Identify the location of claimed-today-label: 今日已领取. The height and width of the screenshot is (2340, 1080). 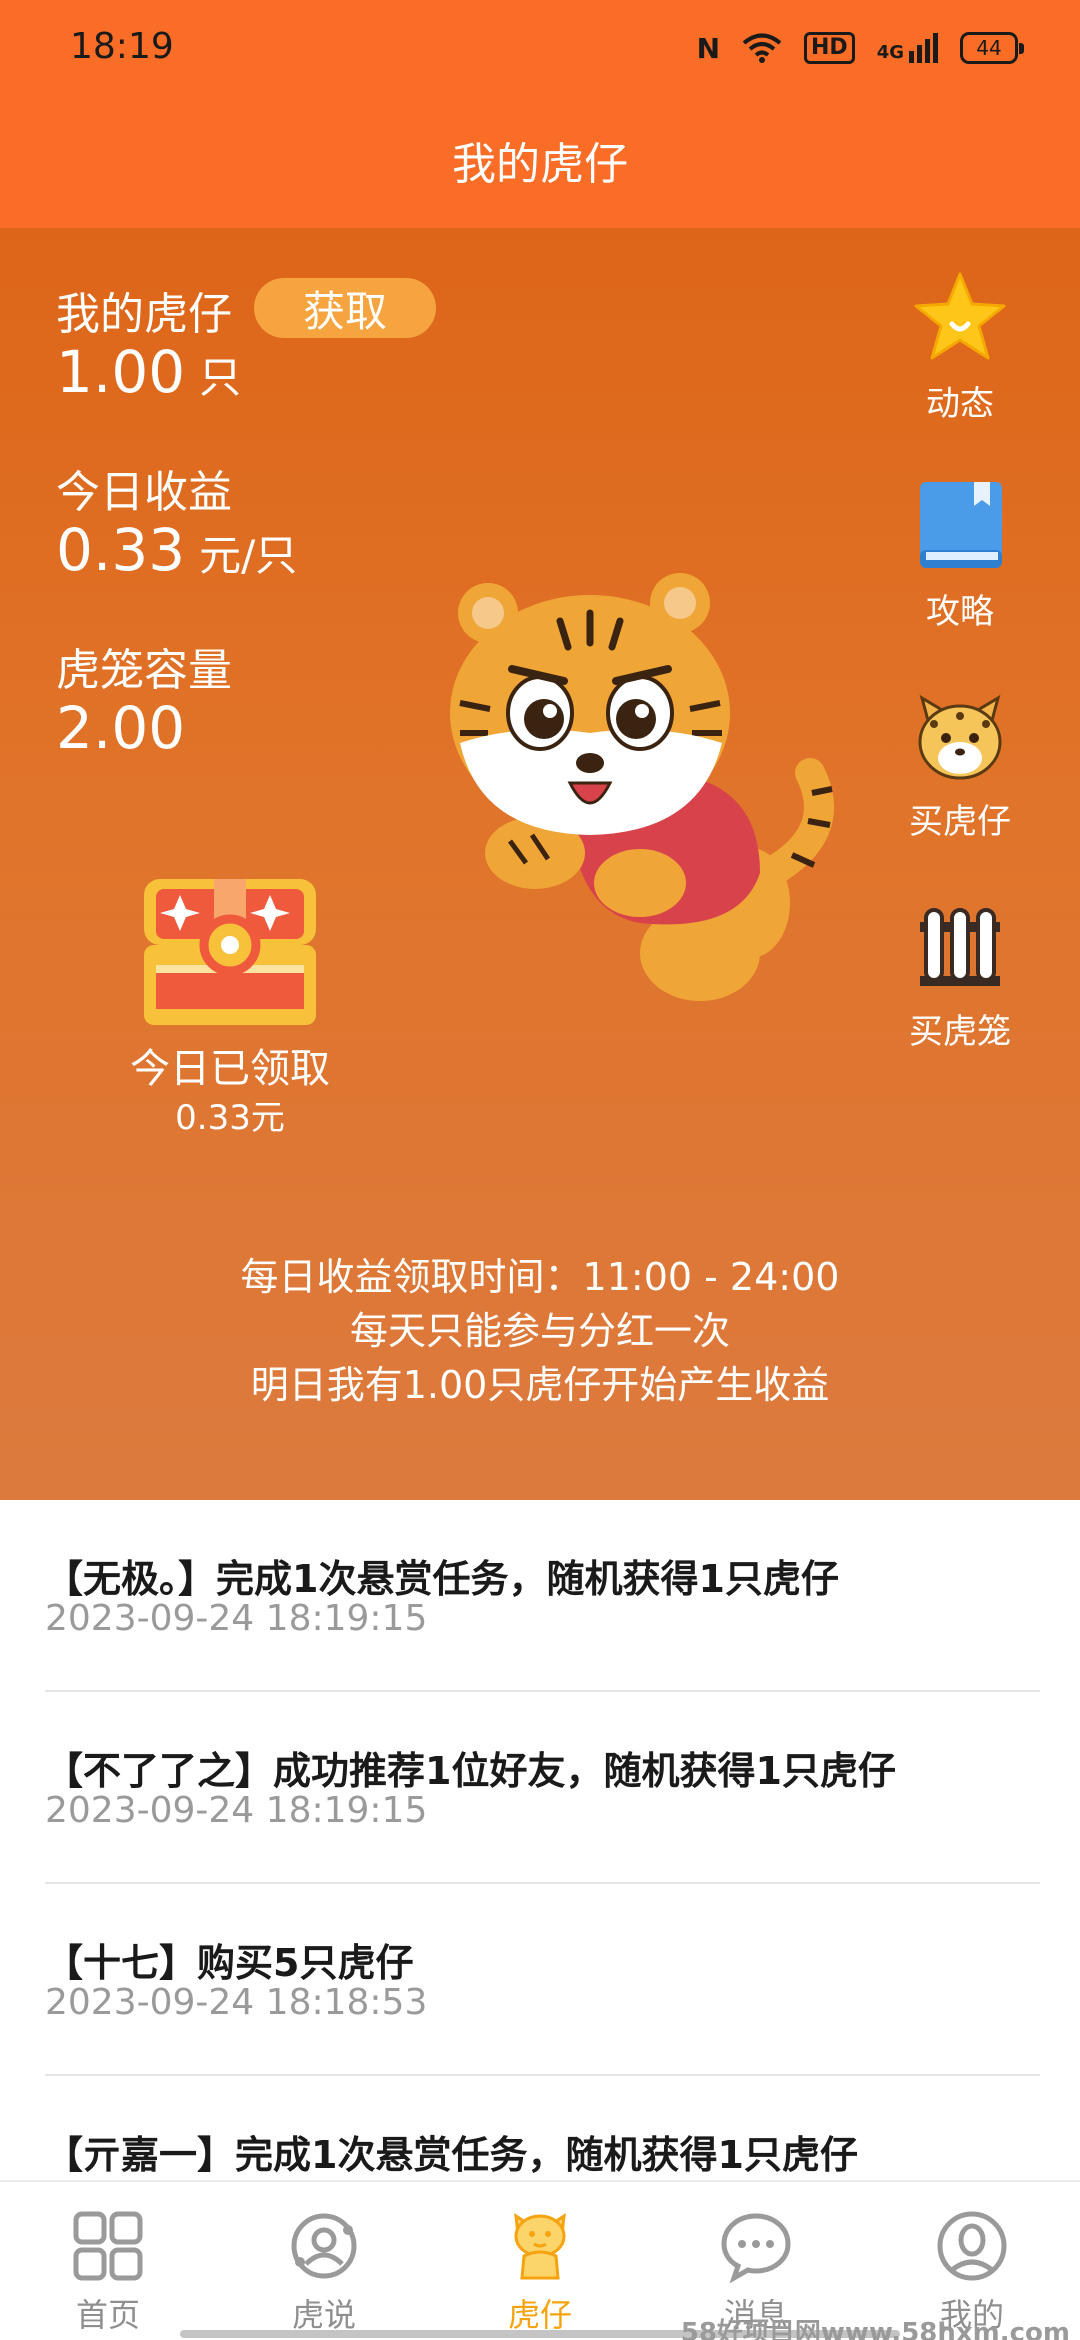
(230, 1069).